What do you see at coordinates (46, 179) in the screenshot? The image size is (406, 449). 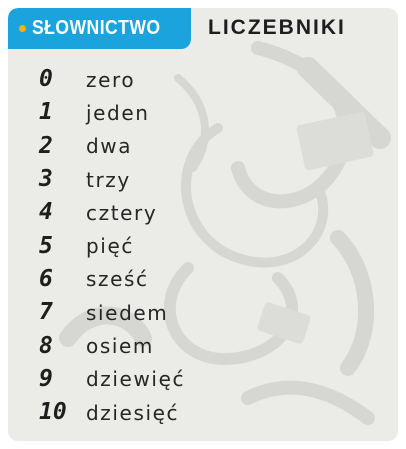 I see `numeral: 3` at bounding box center [46, 179].